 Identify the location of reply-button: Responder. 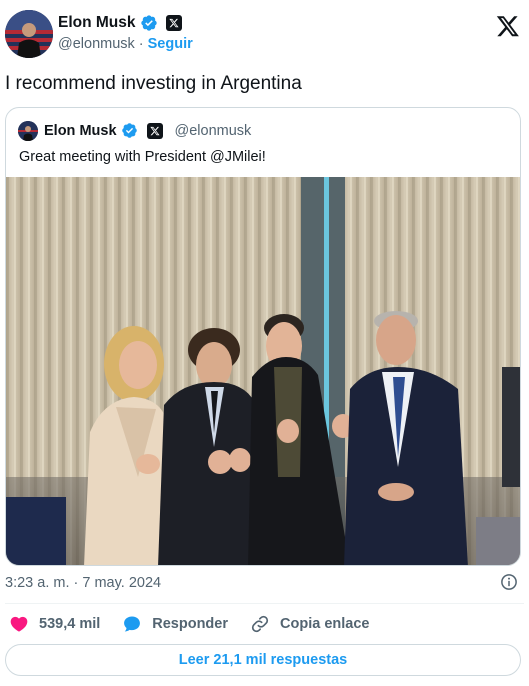
(175, 624).